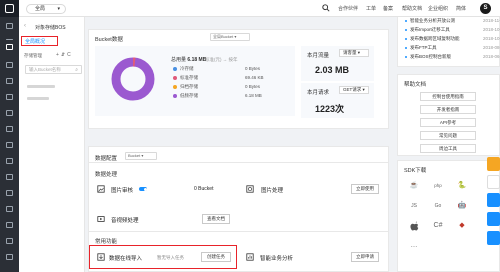 The image size is (500, 272). I want to click on settings-icon, so click(9, 257).